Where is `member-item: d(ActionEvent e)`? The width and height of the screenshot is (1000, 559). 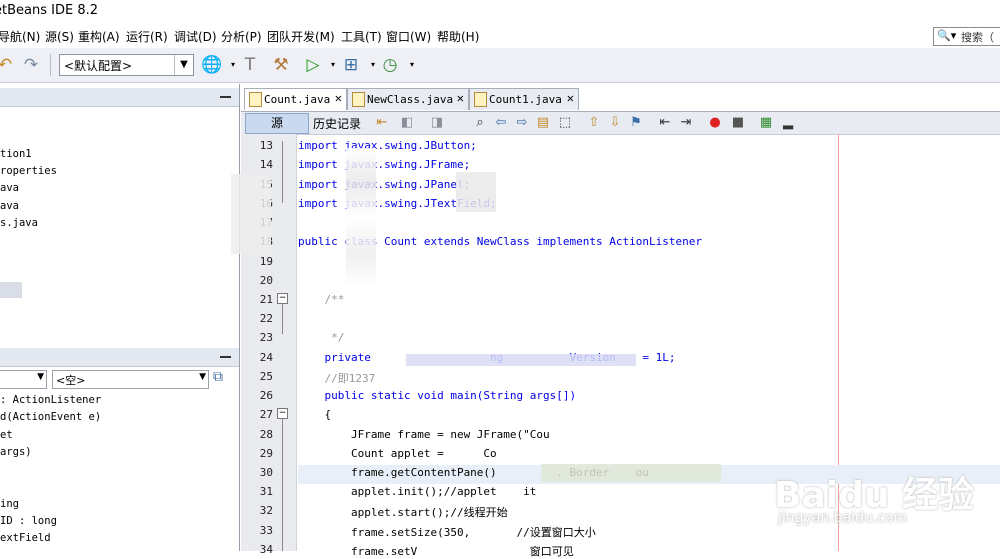
member-item: d(ActionEvent e) is located at coordinates (50, 417).